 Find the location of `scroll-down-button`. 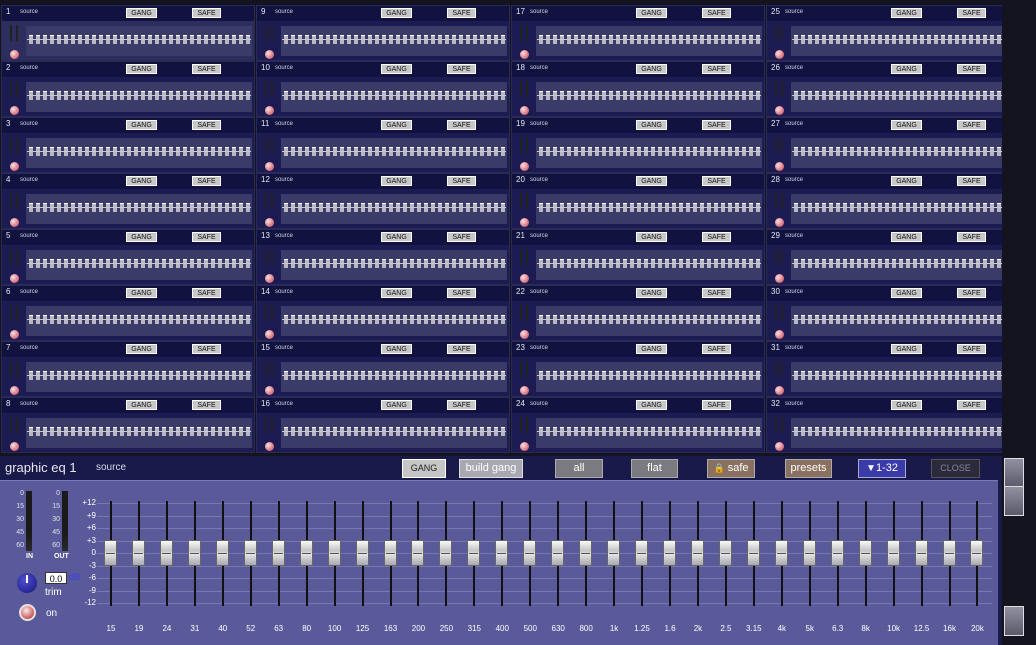

scroll-down-button is located at coordinates (1014, 621).